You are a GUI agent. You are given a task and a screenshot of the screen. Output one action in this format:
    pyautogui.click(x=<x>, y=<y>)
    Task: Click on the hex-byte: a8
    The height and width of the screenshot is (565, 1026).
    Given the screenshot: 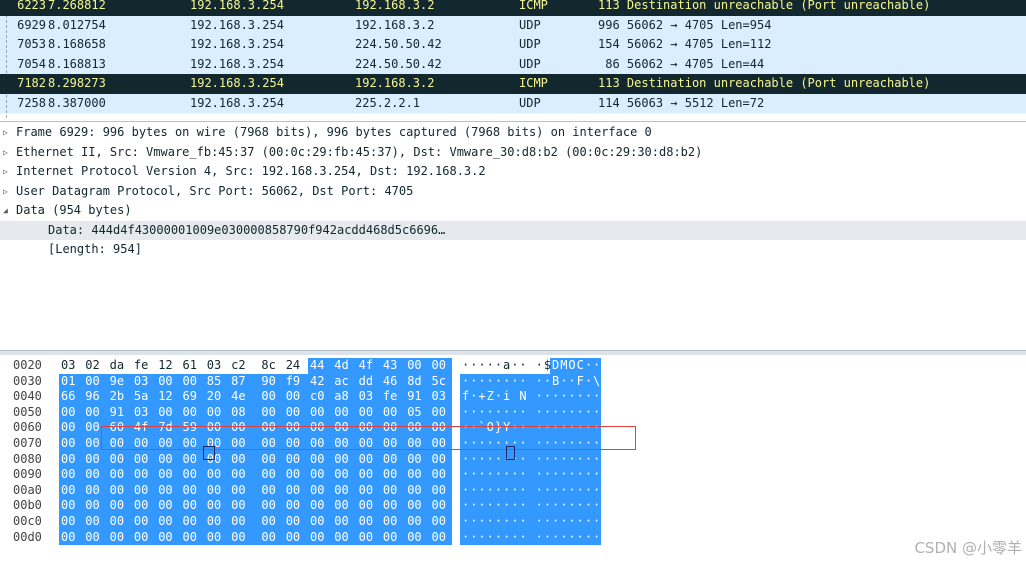 What is the action you would take?
    pyautogui.click(x=344, y=397)
    